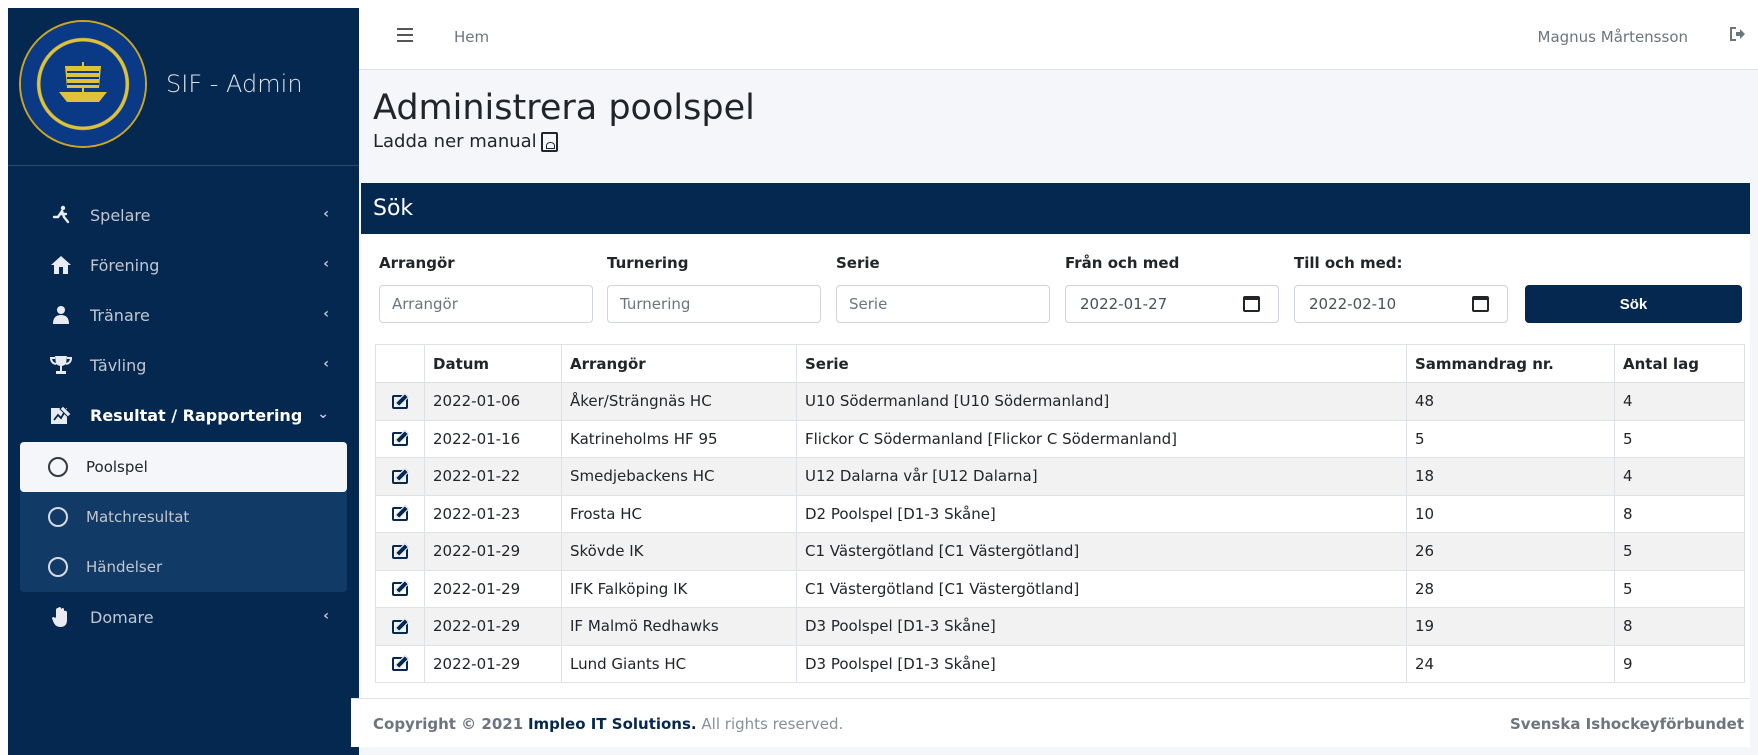 The image size is (1758, 755). Describe the element at coordinates (486, 304) in the screenshot. I see `arrangor-input` at that location.